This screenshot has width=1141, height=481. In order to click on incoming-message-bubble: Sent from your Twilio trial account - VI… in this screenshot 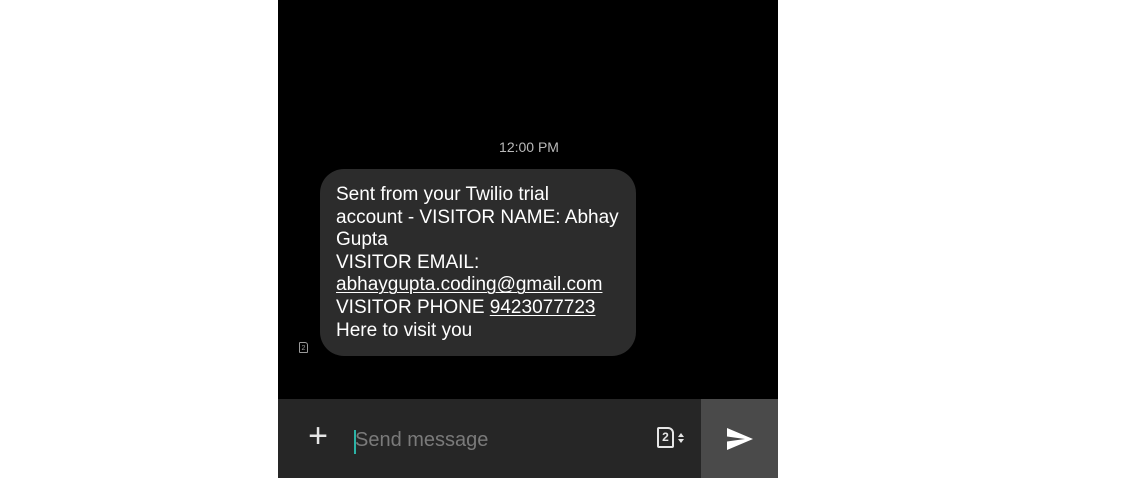, I will do `click(478, 262)`.